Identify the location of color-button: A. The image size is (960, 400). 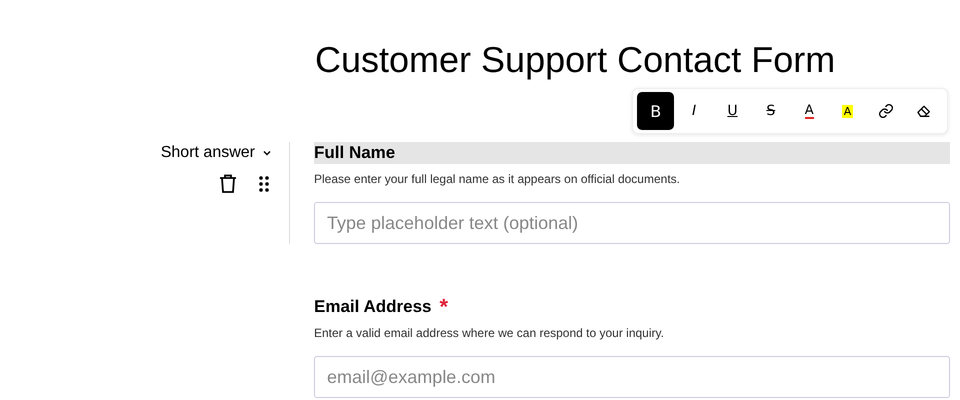
(809, 111).